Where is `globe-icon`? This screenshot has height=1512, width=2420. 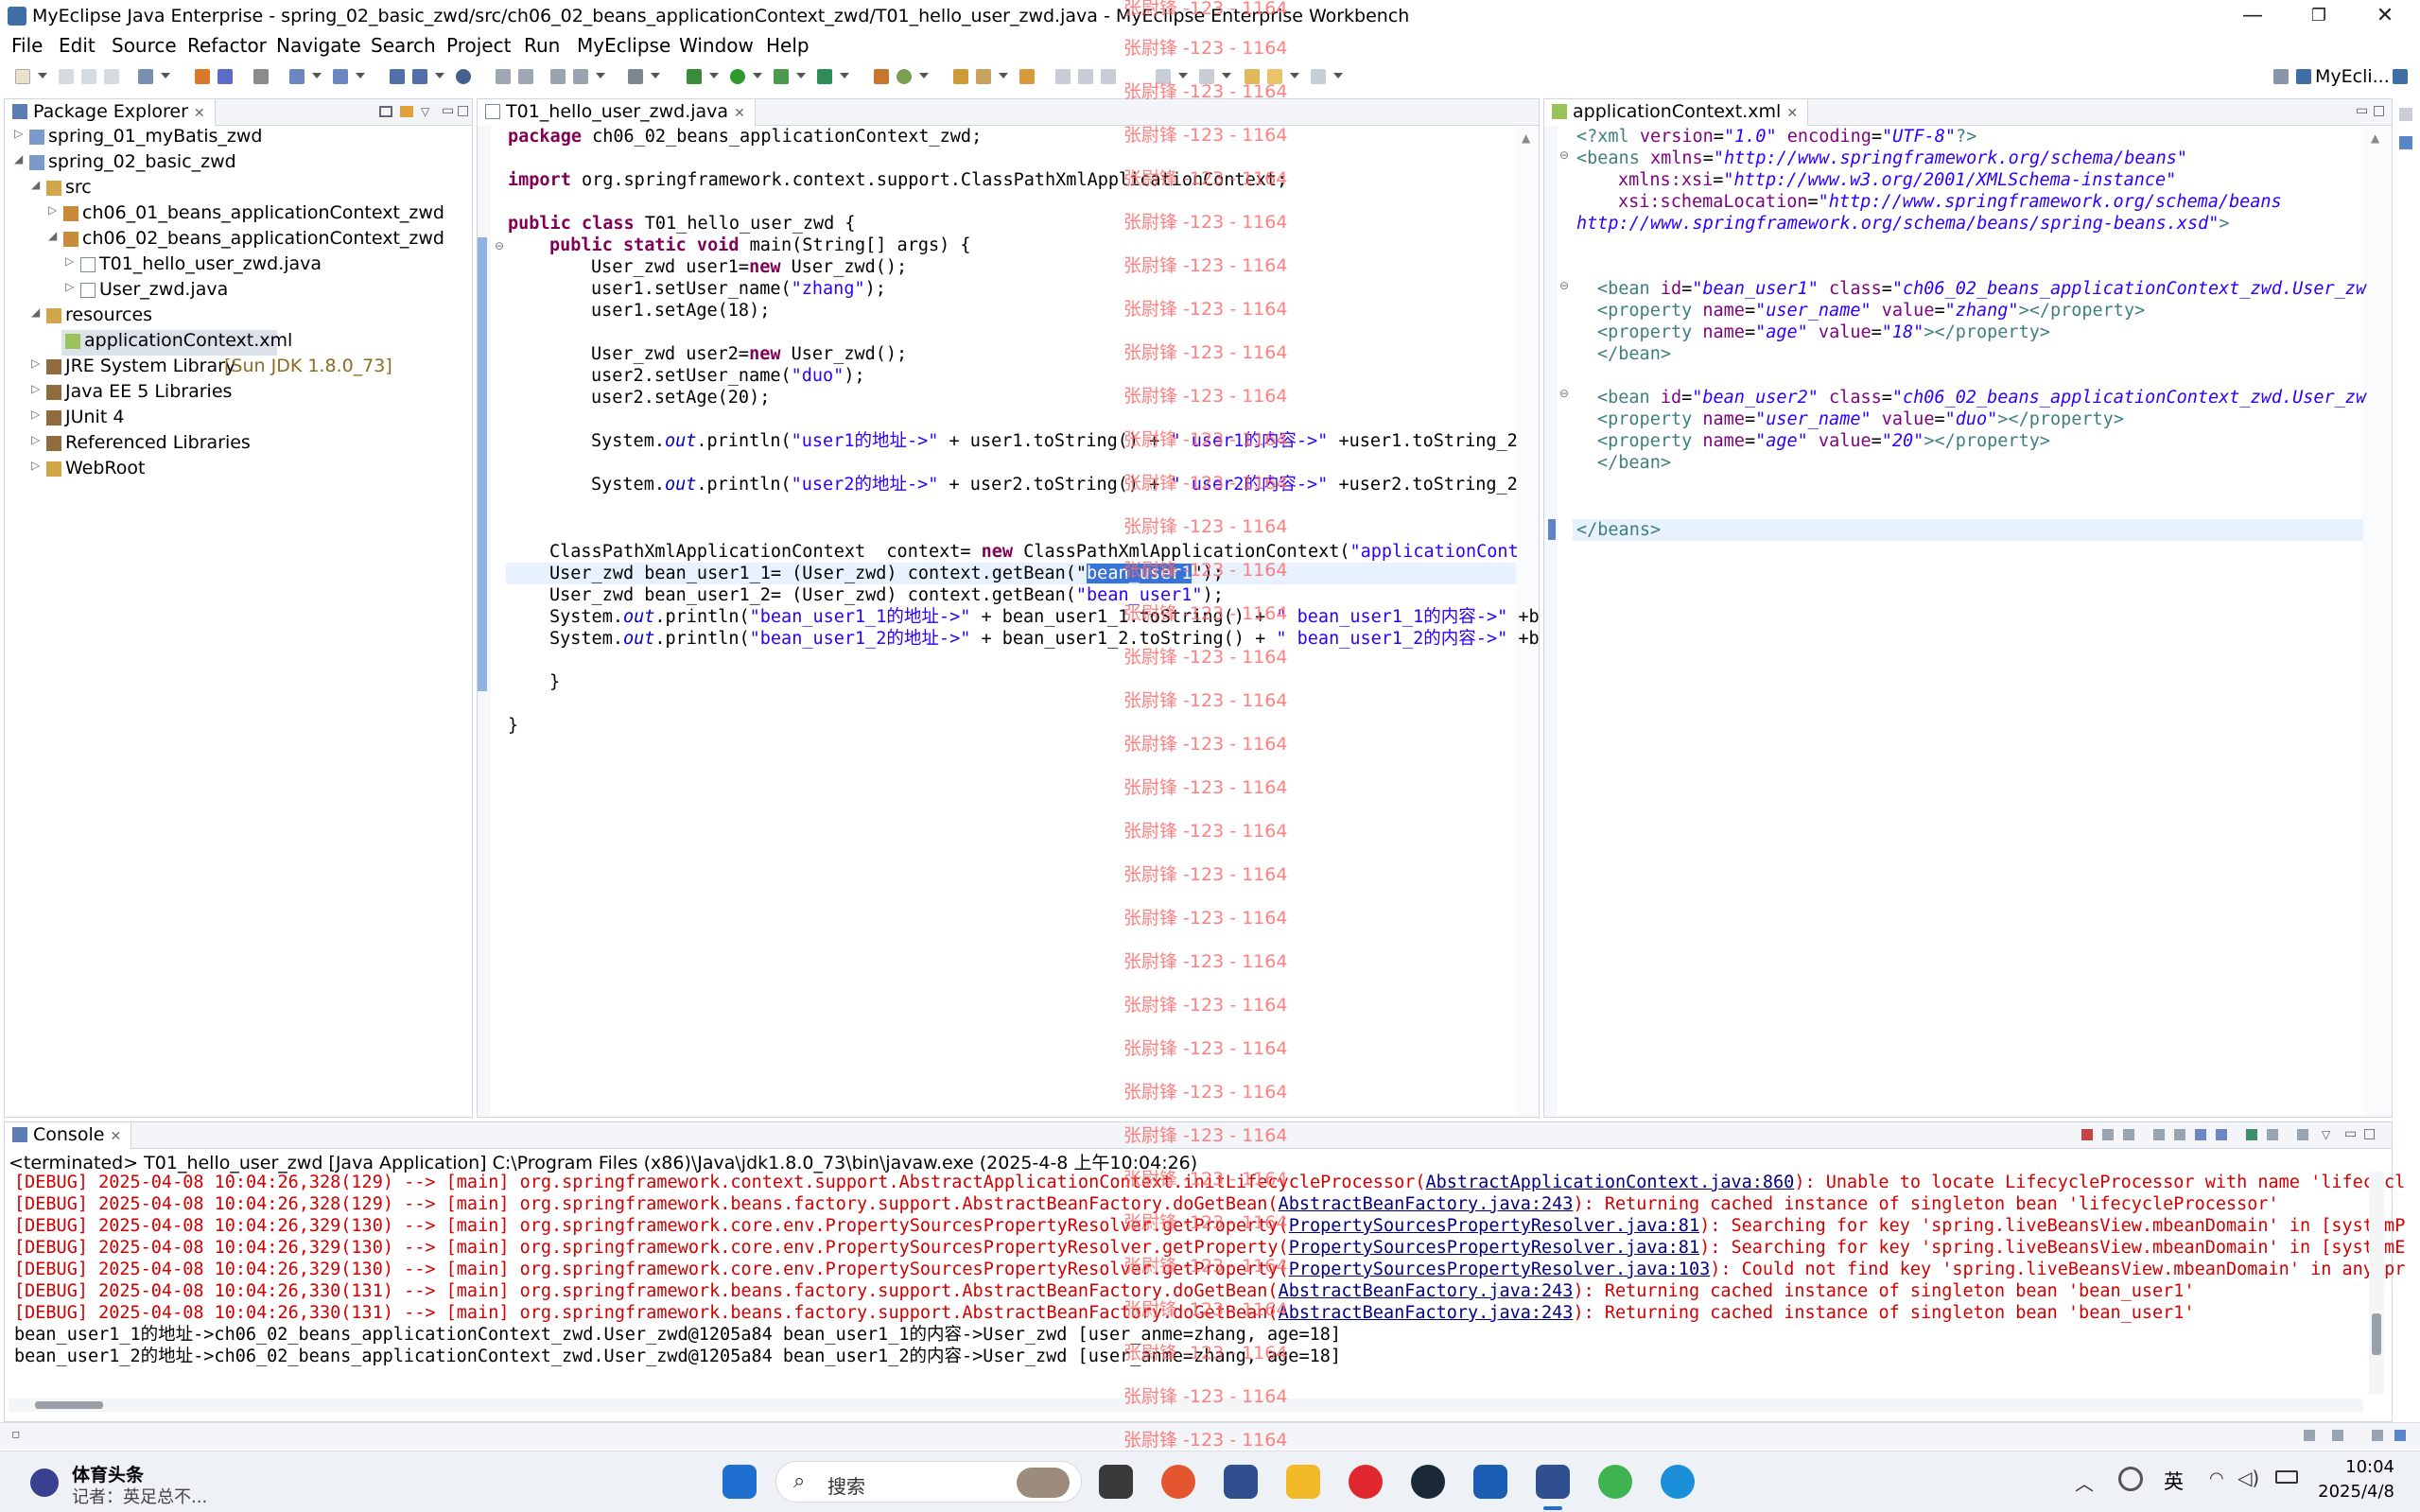
globe-icon is located at coordinates (464, 77).